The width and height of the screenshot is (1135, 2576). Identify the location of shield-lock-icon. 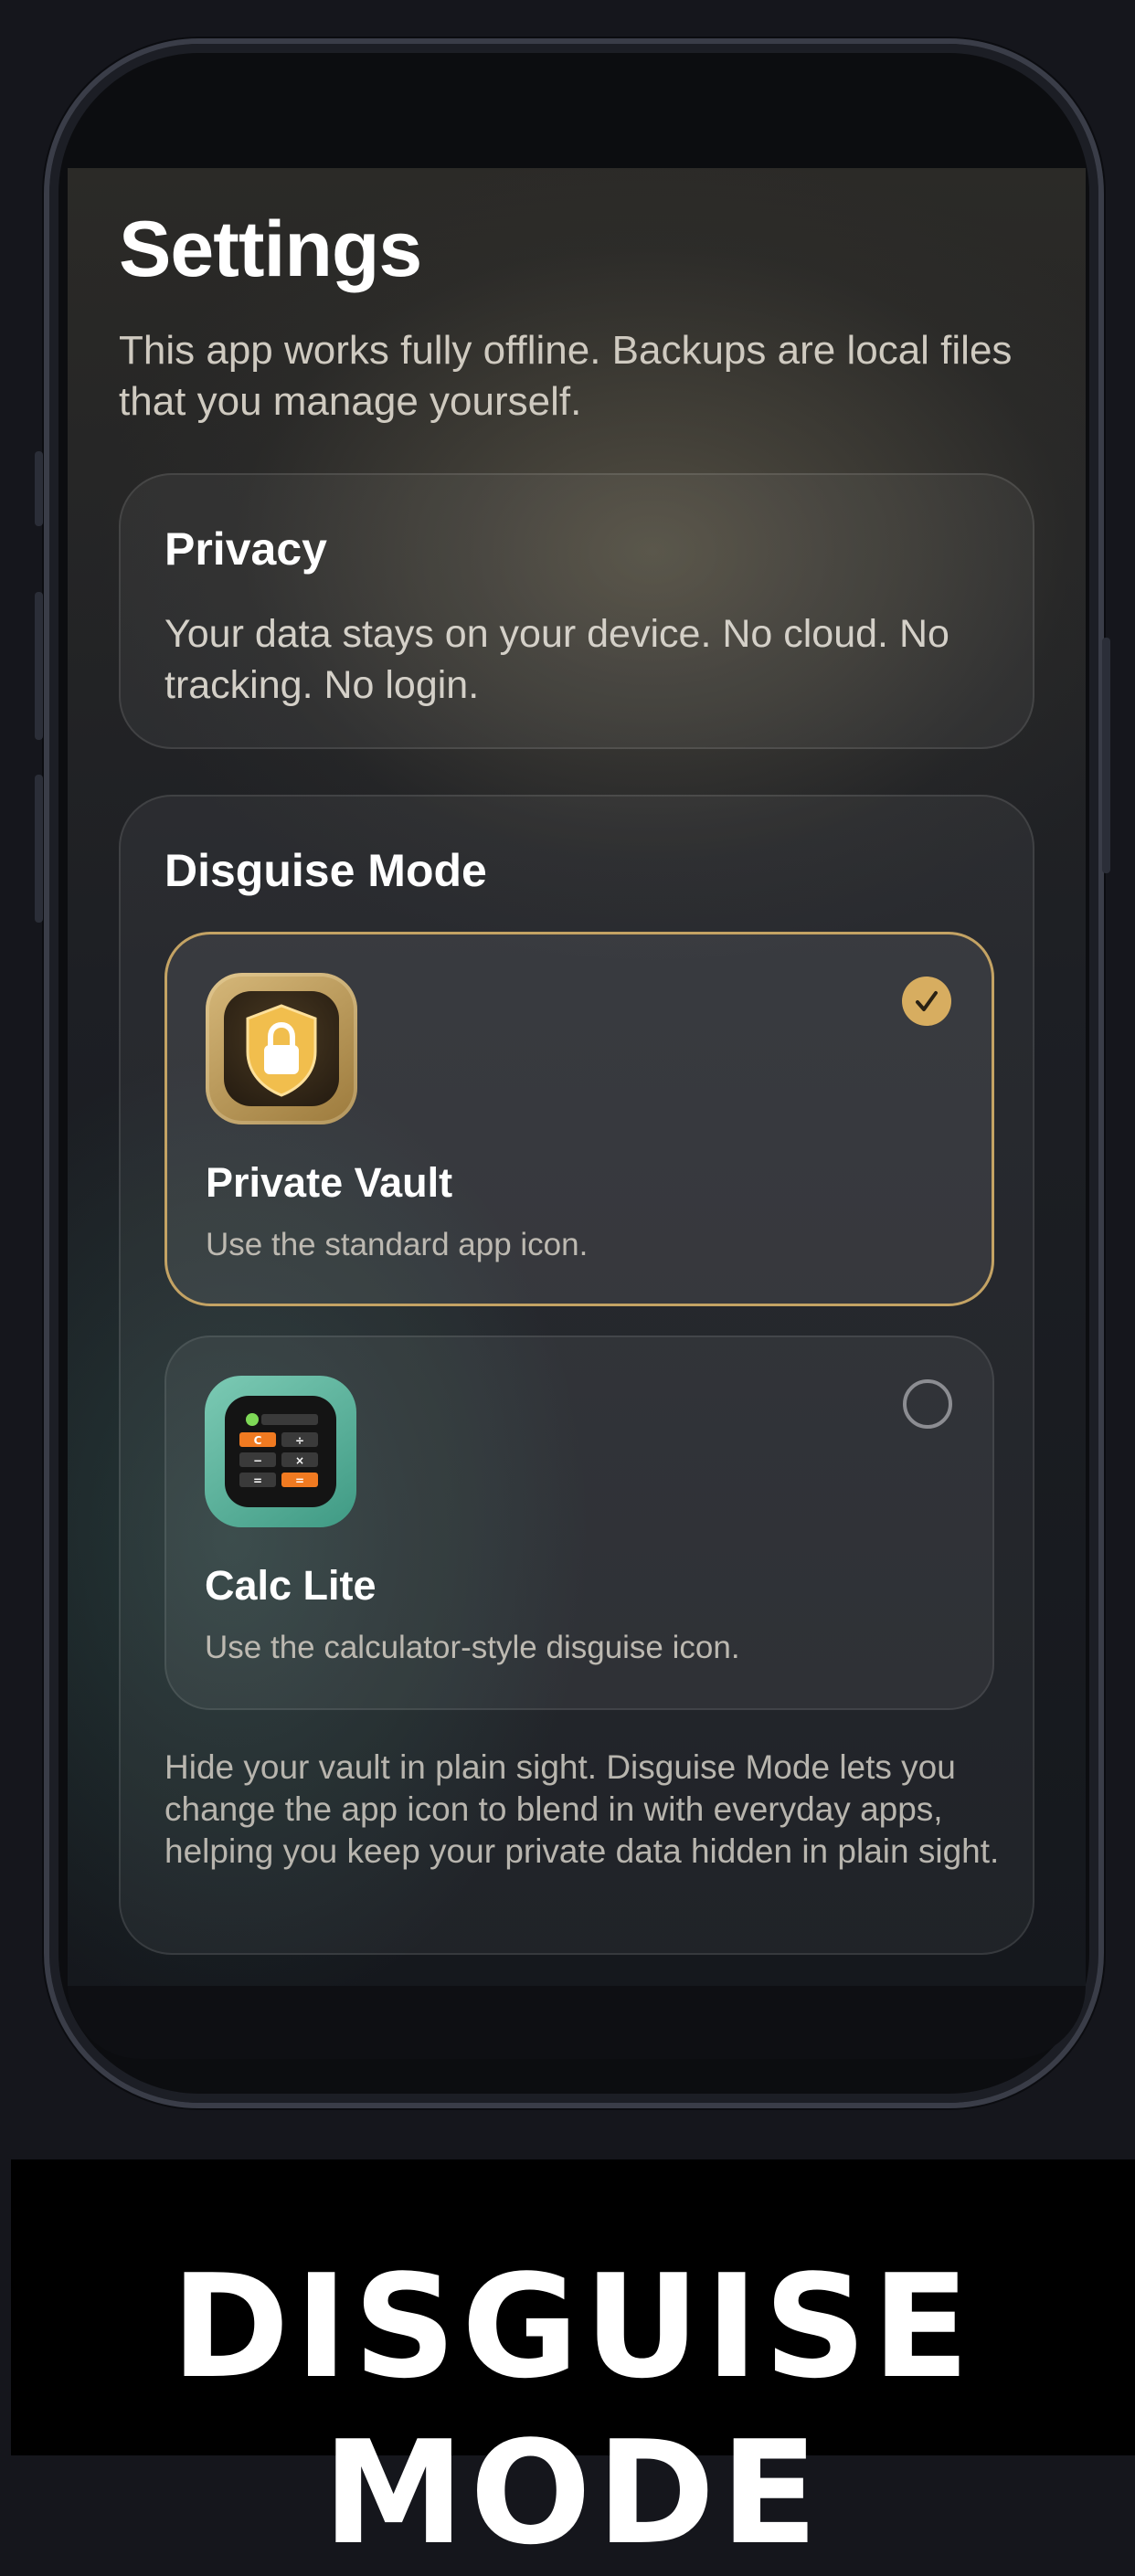
(281, 1048).